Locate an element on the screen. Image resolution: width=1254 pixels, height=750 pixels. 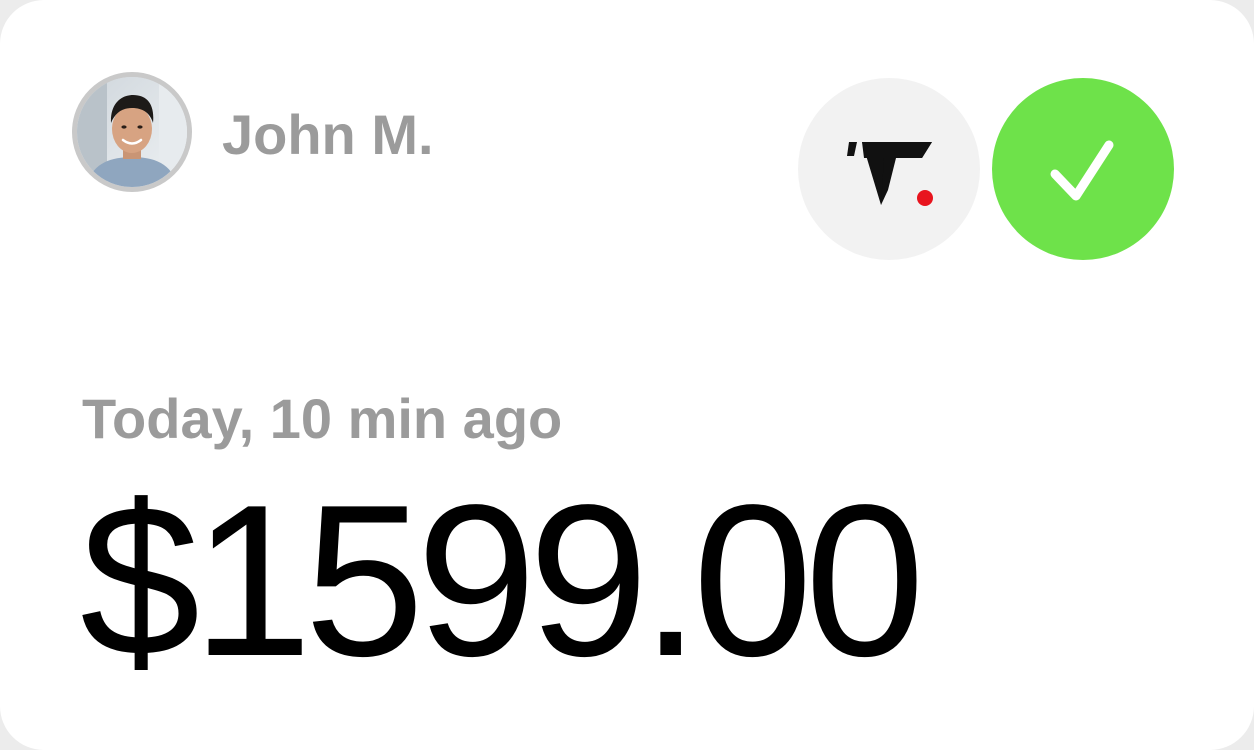
user-photo-icon is located at coordinates (132, 132).